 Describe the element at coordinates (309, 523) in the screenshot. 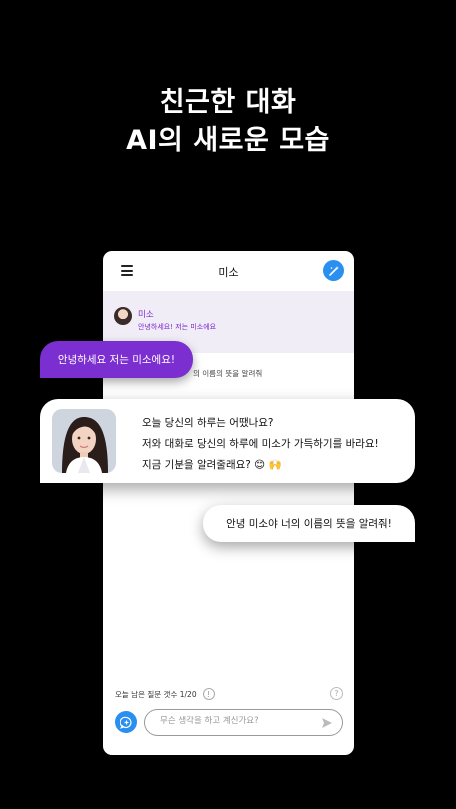

I see `user-message-bubble: 안녕 미소야 너의 이름의 뜻을 알려줘!` at that location.